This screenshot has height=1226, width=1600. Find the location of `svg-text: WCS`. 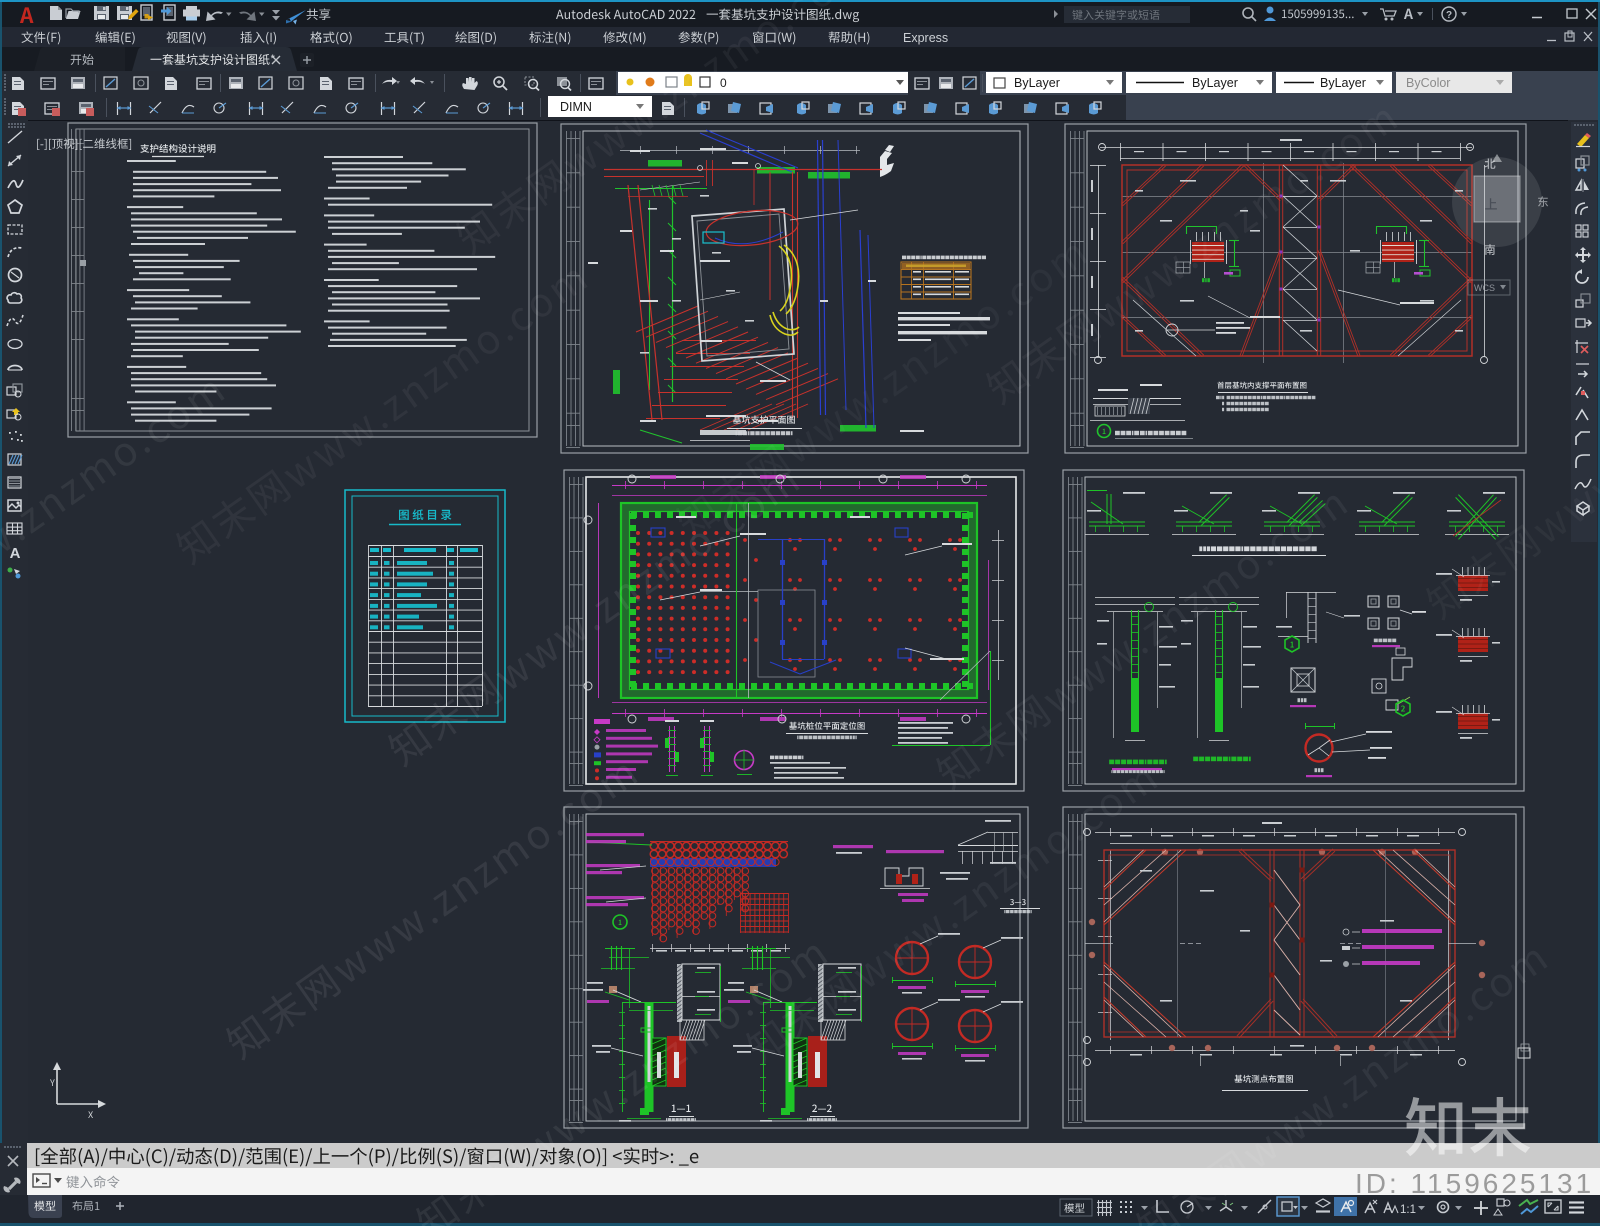

svg-text: WCS is located at coordinates (1484, 288).